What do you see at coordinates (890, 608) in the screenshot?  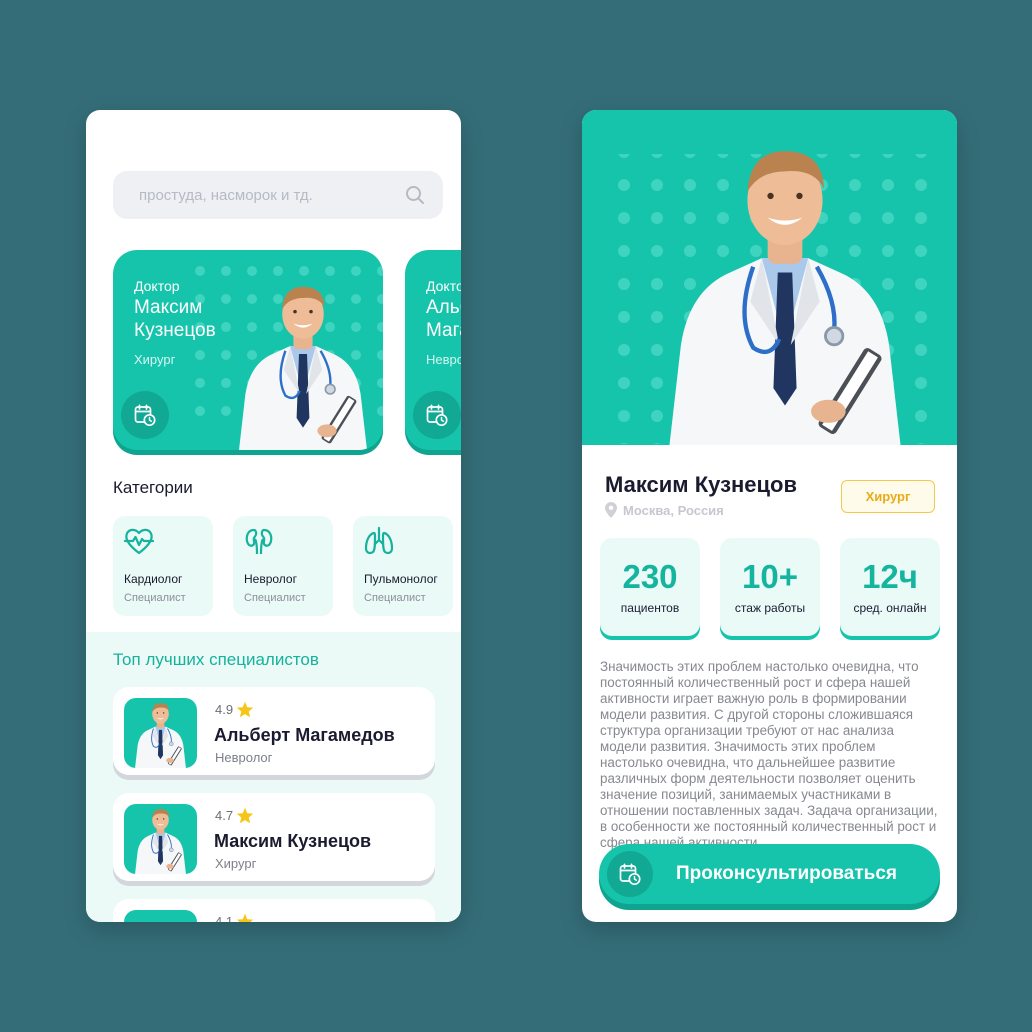 I see `stat-label: сред. онлайн` at bounding box center [890, 608].